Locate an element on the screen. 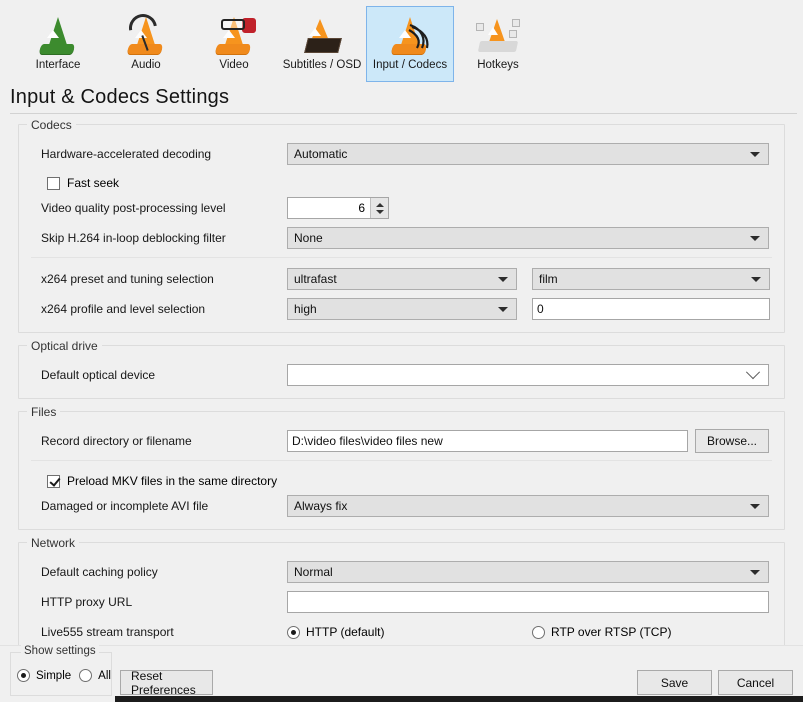 Image resolution: width=803 pixels, height=702 pixels. default-optical-device-label: Default optical device is located at coordinates (98, 375).